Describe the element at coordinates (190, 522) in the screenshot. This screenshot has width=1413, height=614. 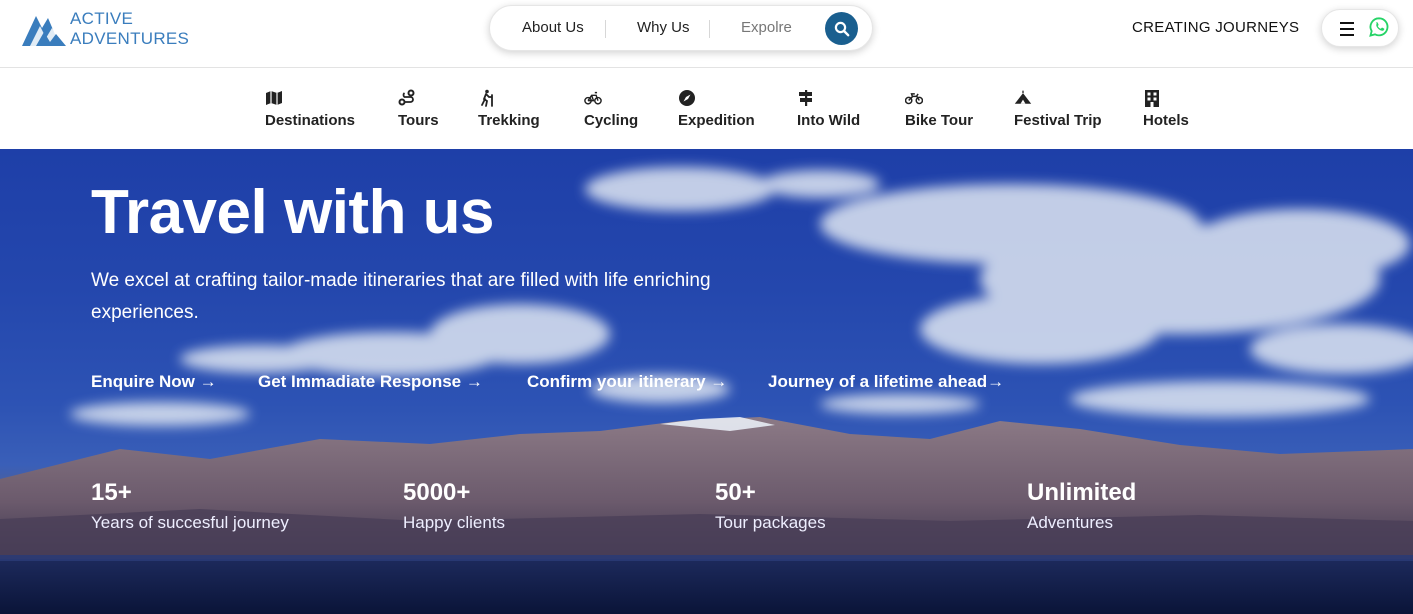
I see `stat-label: Years of succesful journey` at that location.